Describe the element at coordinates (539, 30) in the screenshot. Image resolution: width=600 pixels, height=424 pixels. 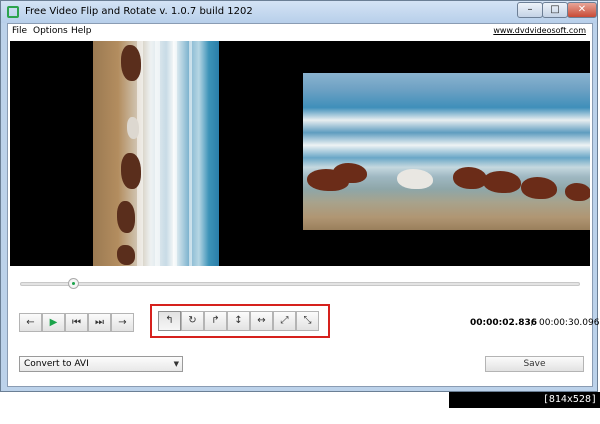
I see `website-link: www.dvdvideosoft.com` at that location.